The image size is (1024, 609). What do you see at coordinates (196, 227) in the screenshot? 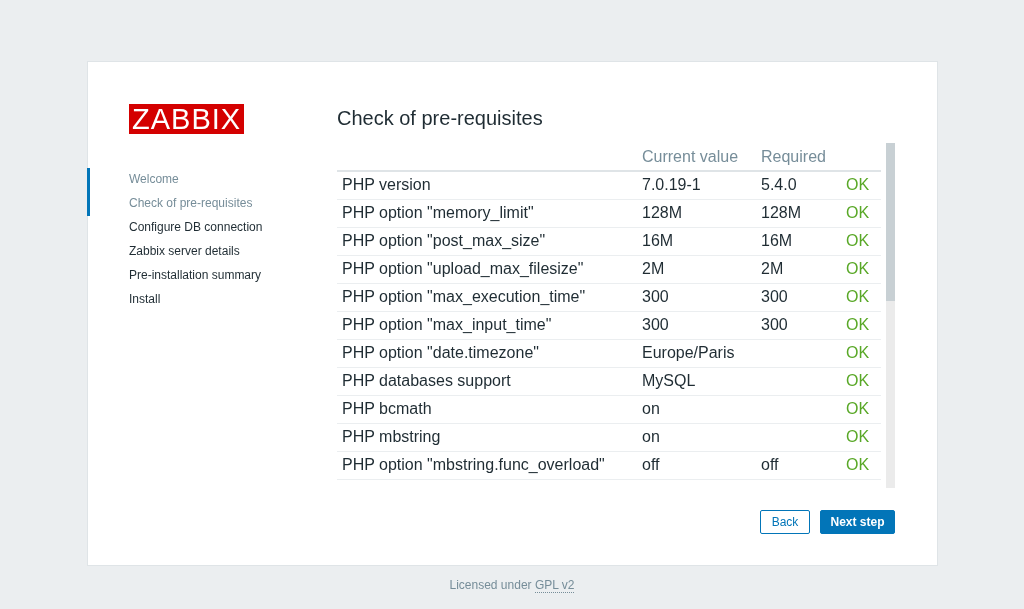
I see `step-item: Configure DB connection` at bounding box center [196, 227].